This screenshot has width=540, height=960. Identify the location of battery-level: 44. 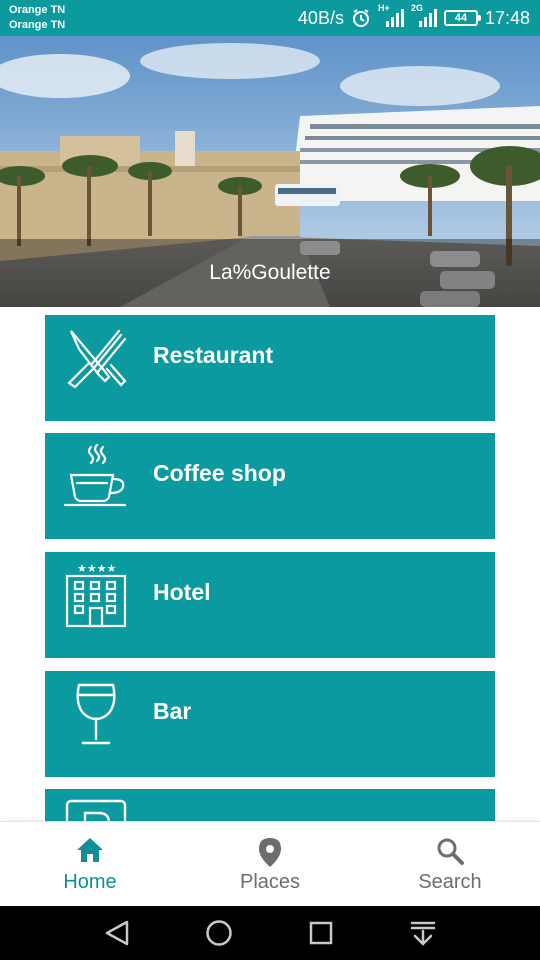
(461, 18).